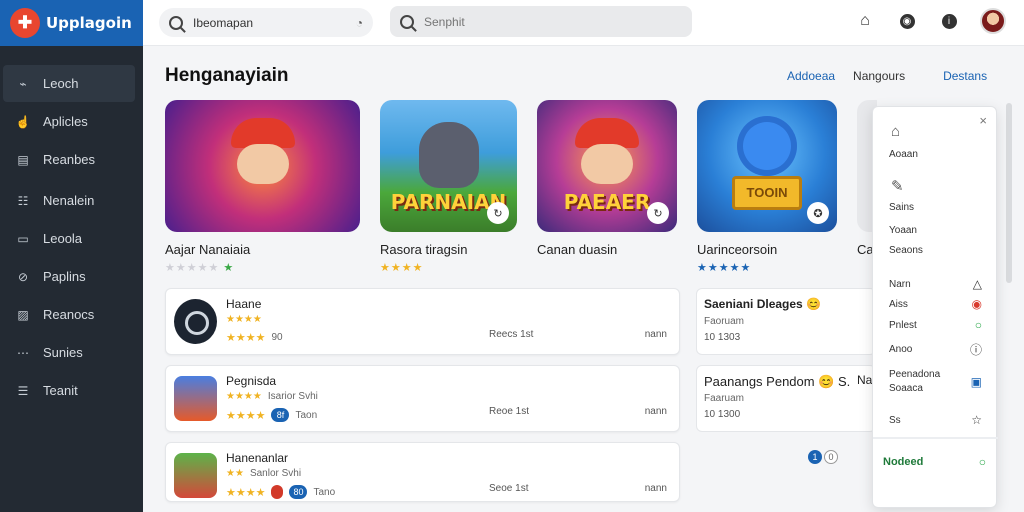 This screenshot has height=512, width=1024. I want to click on sidebar-item-sunies: ⋯ Sunies, so click(69, 352).